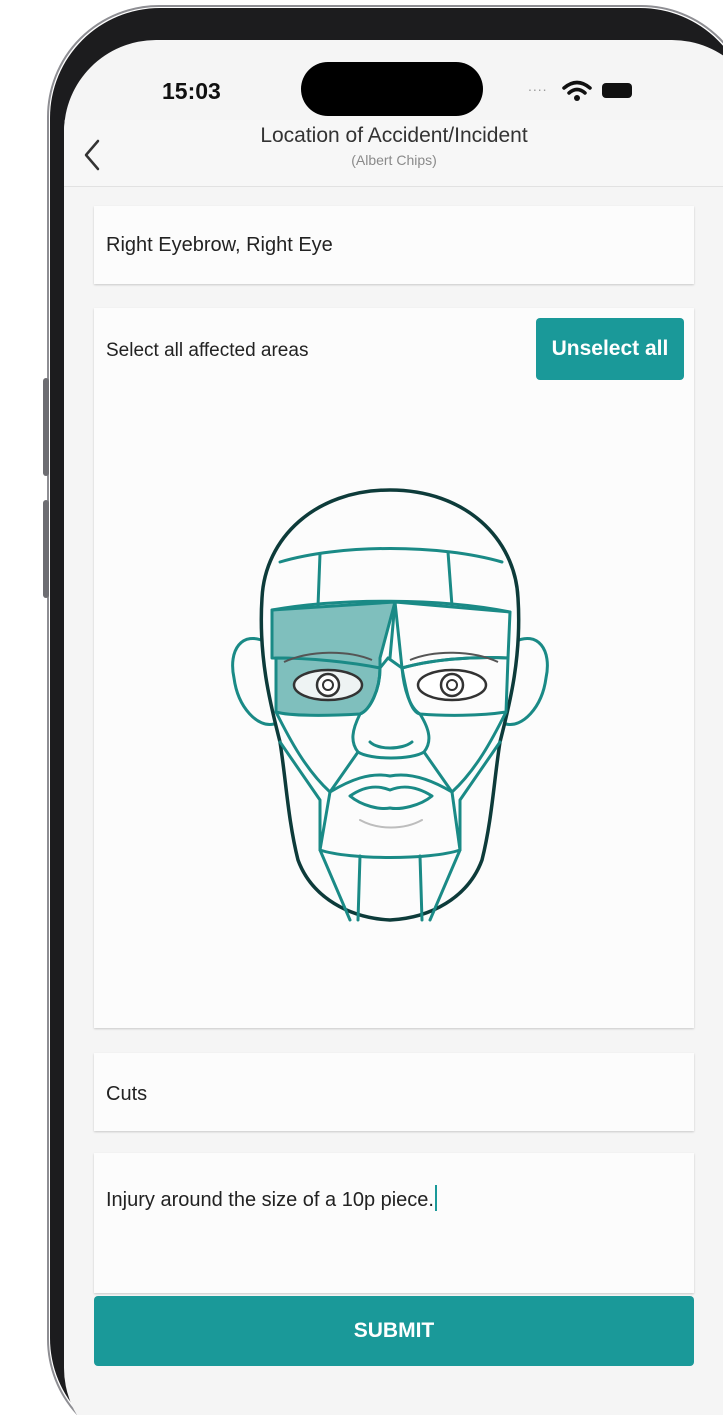 This screenshot has width=723, height=1415. What do you see at coordinates (207, 350) in the screenshot?
I see `body-map-label: Select all affected areas` at bounding box center [207, 350].